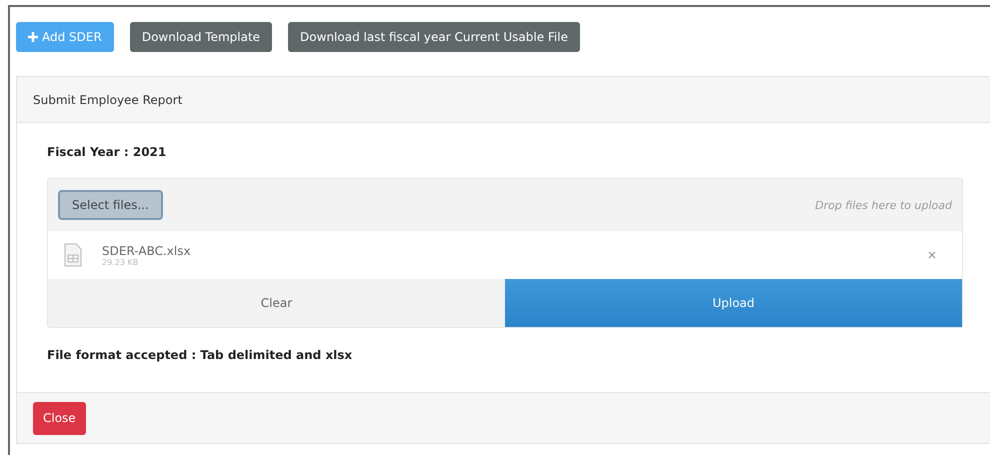  I want to click on panel-title: Submit Employee Report, so click(107, 99).